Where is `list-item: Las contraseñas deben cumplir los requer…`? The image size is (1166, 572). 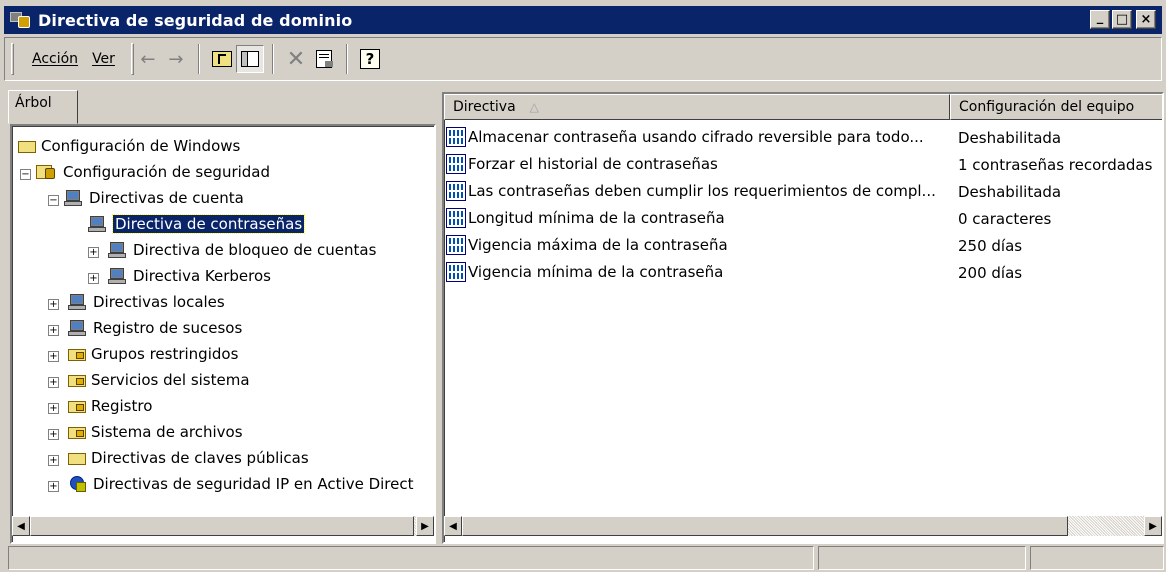 list-item: Las contraseñas deben cumplir los requer… is located at coordinates (691, 191).